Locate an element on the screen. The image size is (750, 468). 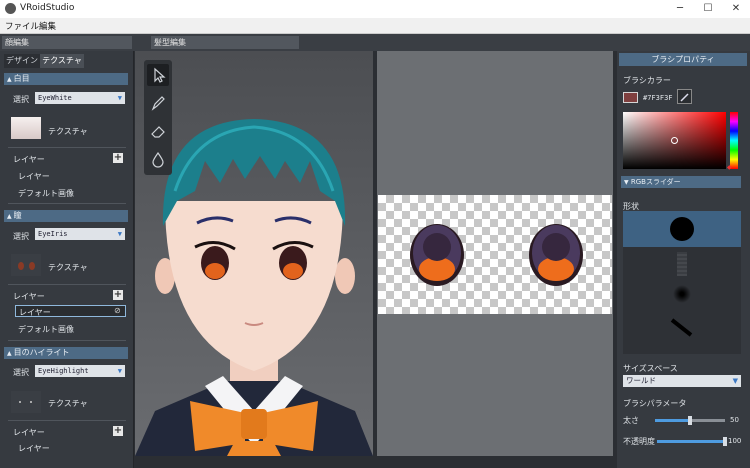
expand-arrow-icon: ▼ is located at coordinates (626, 182).